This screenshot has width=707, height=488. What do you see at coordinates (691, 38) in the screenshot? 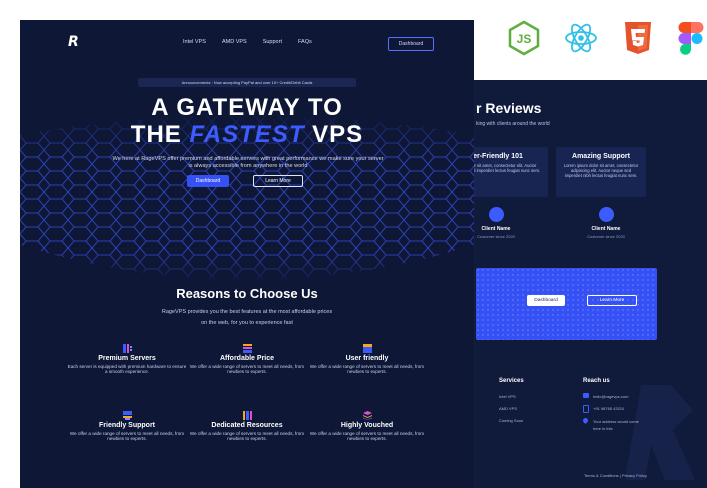
I see `figma-icon` at bounding box center [691, 38].